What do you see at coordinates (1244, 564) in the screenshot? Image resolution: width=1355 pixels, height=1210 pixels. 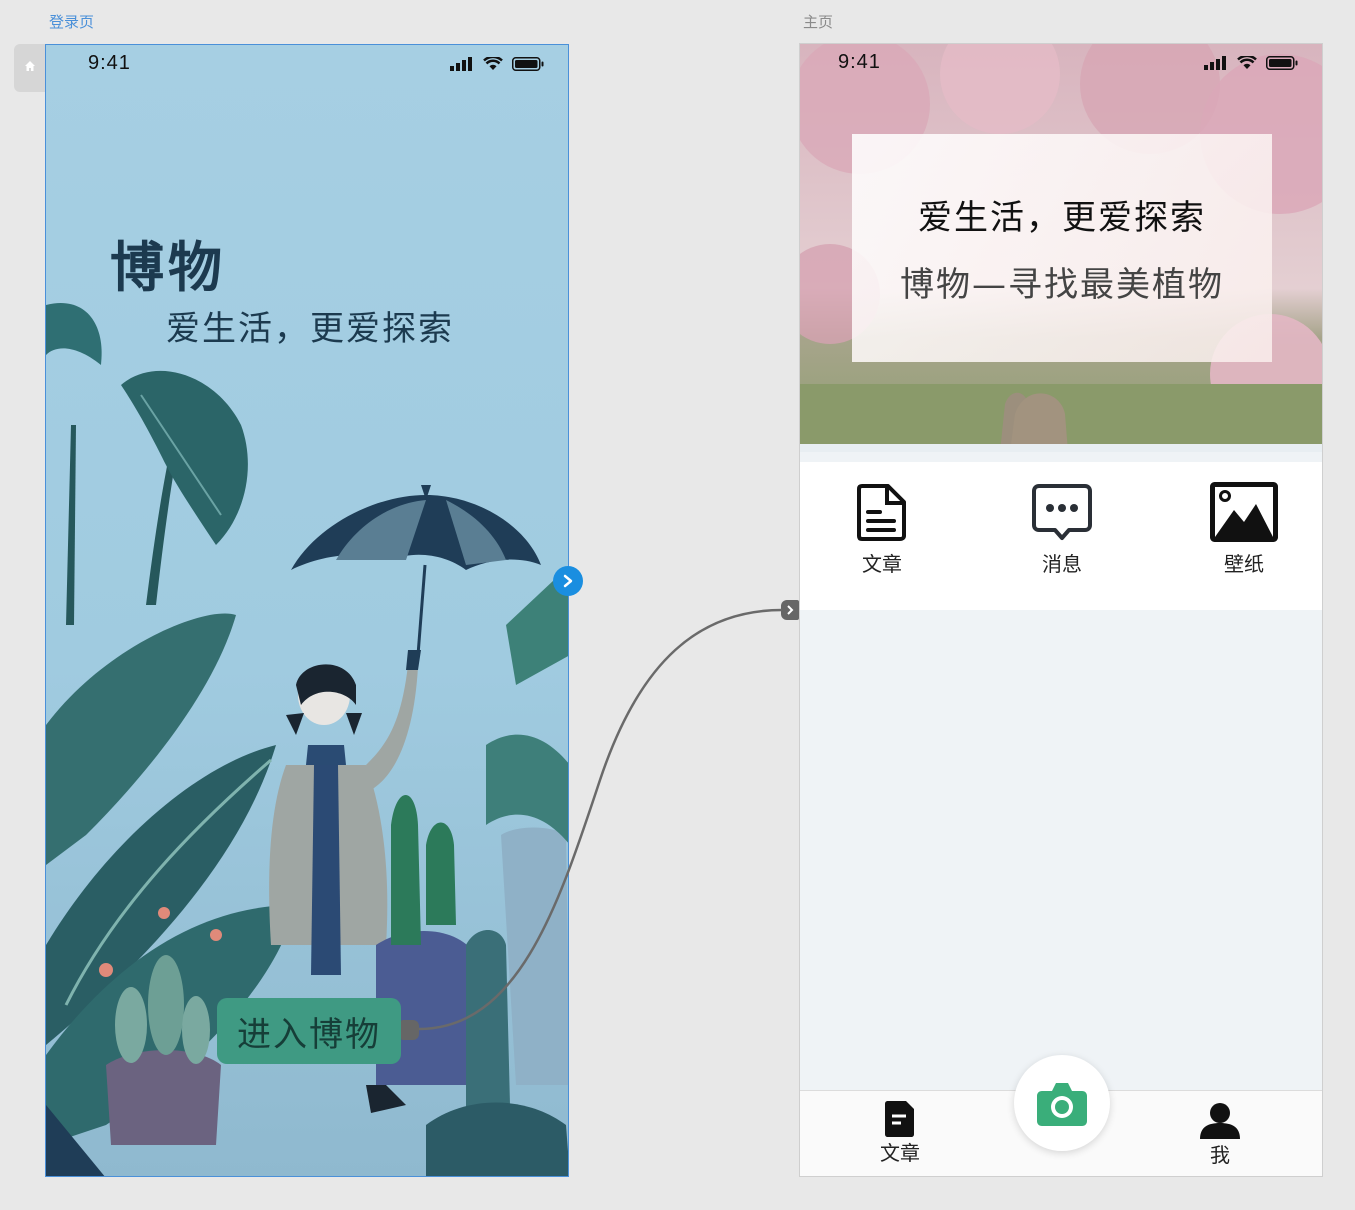 I see `quick-action-wallpaper-label: 壁纸` at bounding box center [1244, 564].